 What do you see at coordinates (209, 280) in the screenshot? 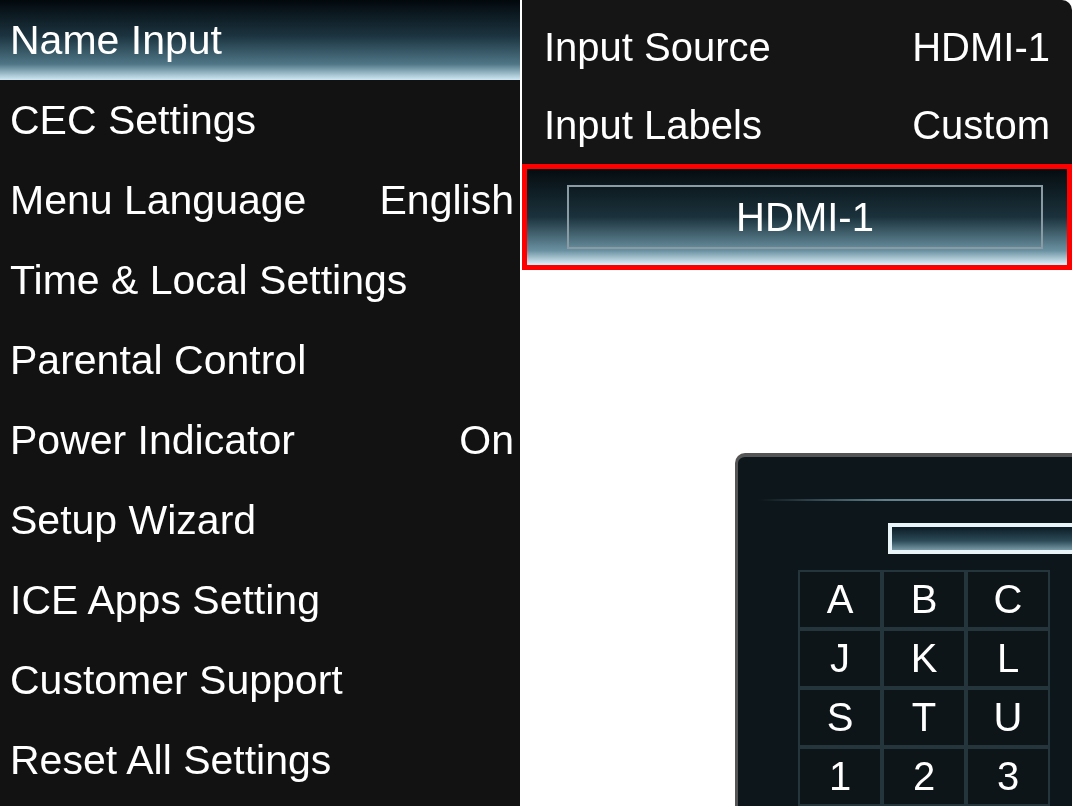
I see `menu-item-label: Time & Local Settings` at bounding box center [209, 280].